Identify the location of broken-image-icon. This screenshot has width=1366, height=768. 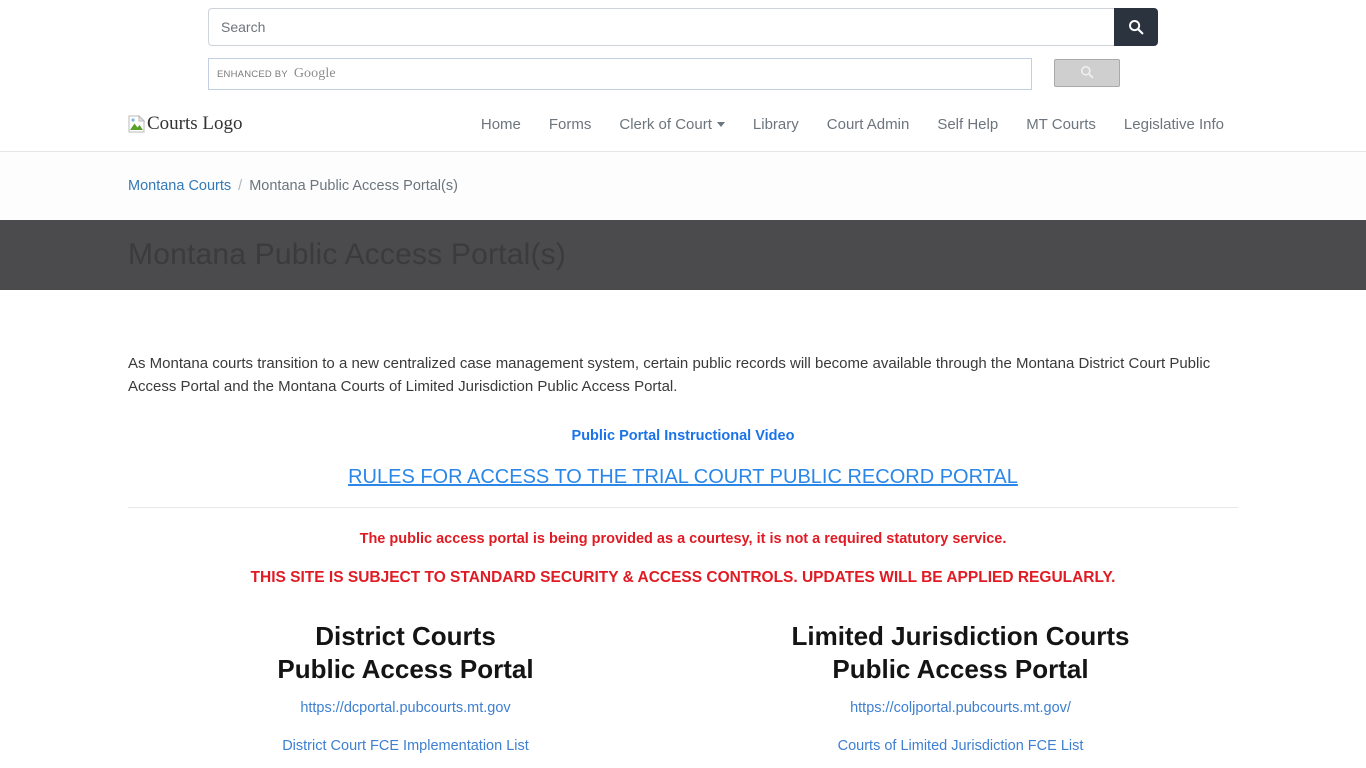
(137, 123).